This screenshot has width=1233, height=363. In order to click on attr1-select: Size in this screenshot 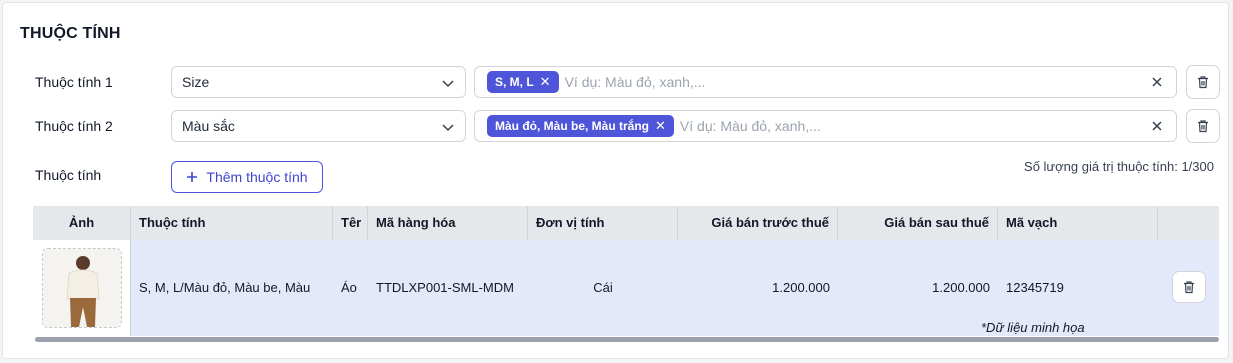, I will do `click(318, 82)`.